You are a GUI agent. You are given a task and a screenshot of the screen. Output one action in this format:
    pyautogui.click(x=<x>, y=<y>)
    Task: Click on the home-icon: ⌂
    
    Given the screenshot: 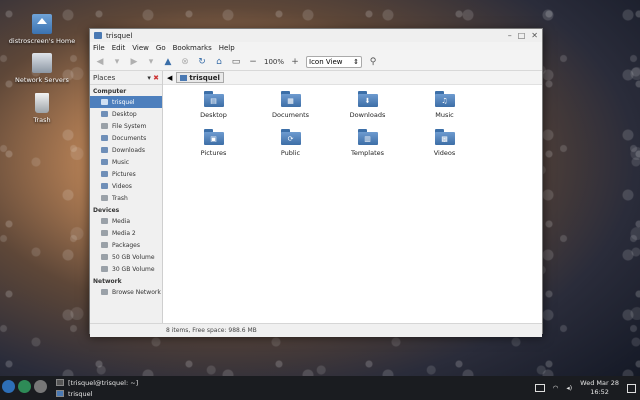 What is the action you would take?
    pyautogui.click(x=219, y=62)
    